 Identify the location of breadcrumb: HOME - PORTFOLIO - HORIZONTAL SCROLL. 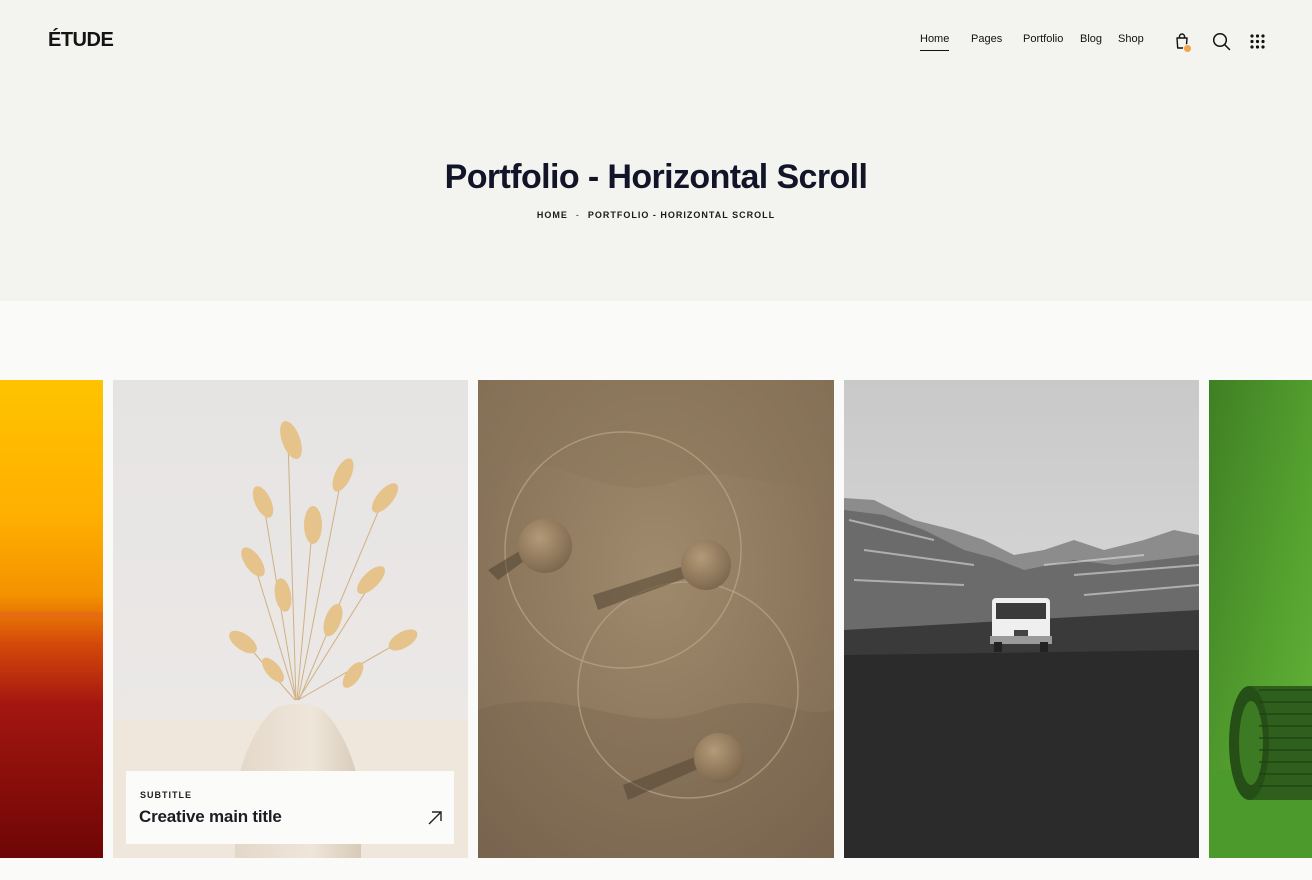
(656, 215).